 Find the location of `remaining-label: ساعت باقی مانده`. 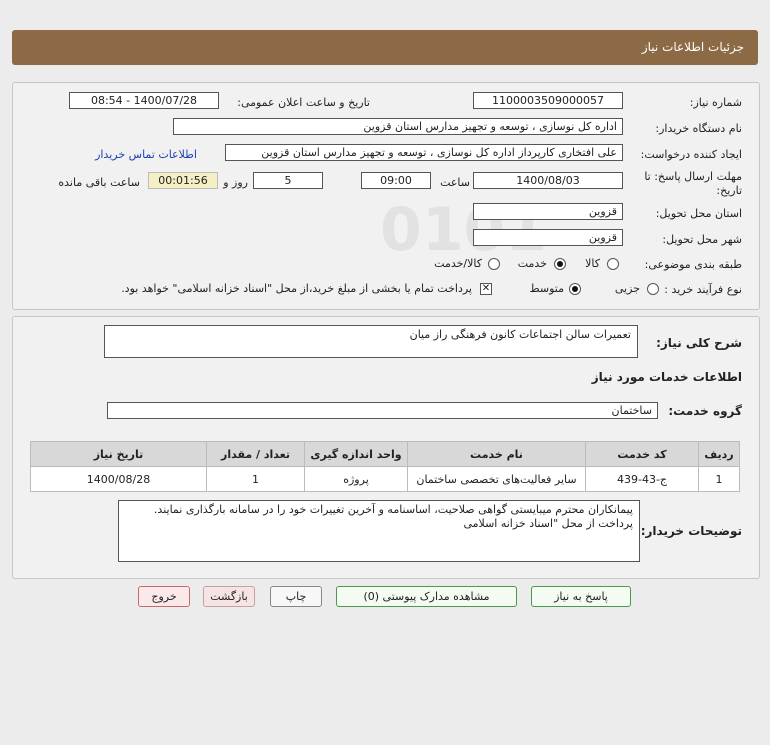

remaining-label: ساعت باقی مانده is located at coordinates (99, 182).